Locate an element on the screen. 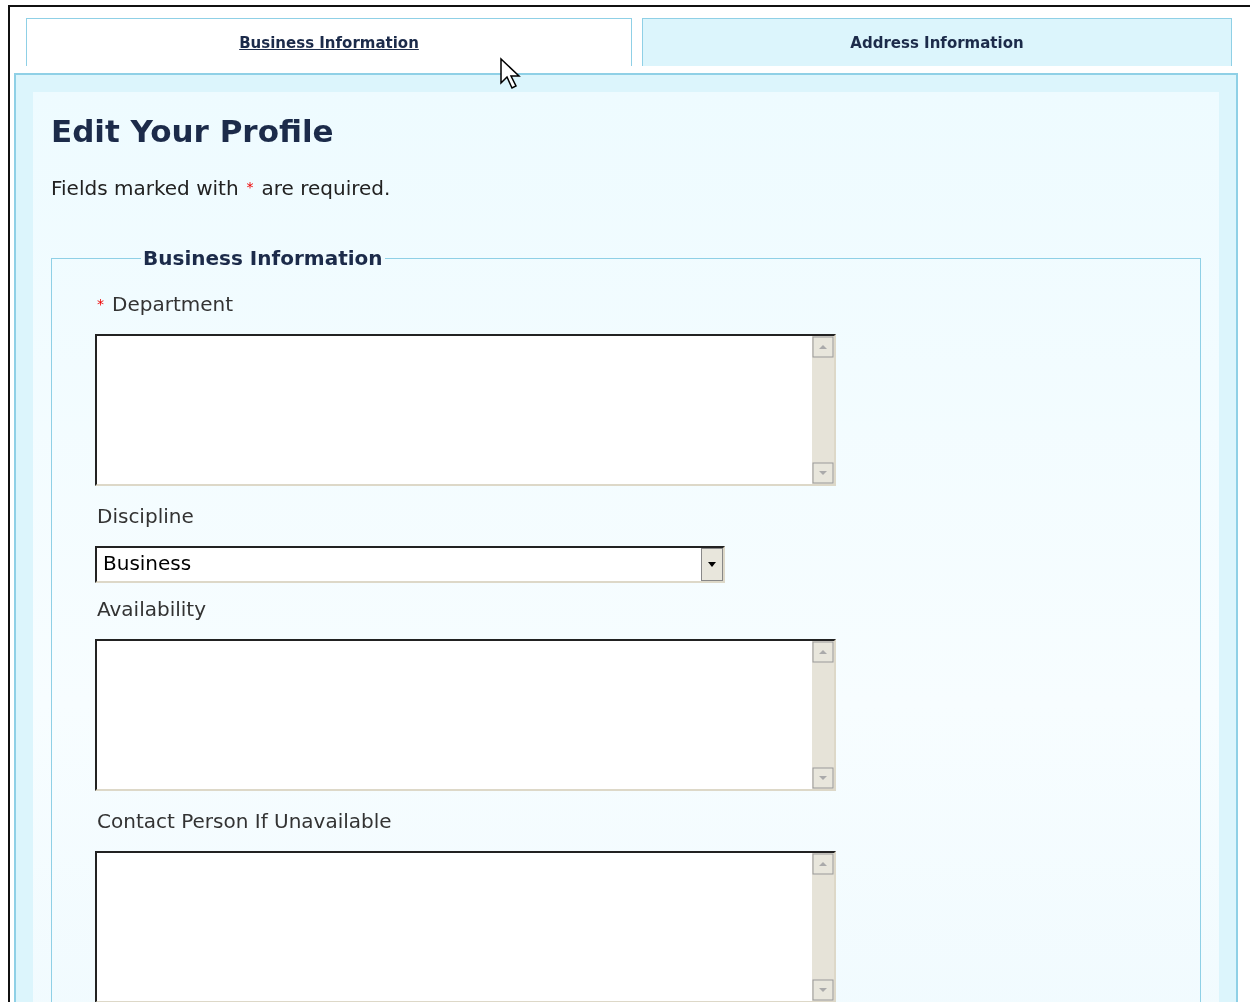 This screenshot has width=1253, height=1002. field-label: Contact Person If Unavailable is located at coordinates (244, 821).